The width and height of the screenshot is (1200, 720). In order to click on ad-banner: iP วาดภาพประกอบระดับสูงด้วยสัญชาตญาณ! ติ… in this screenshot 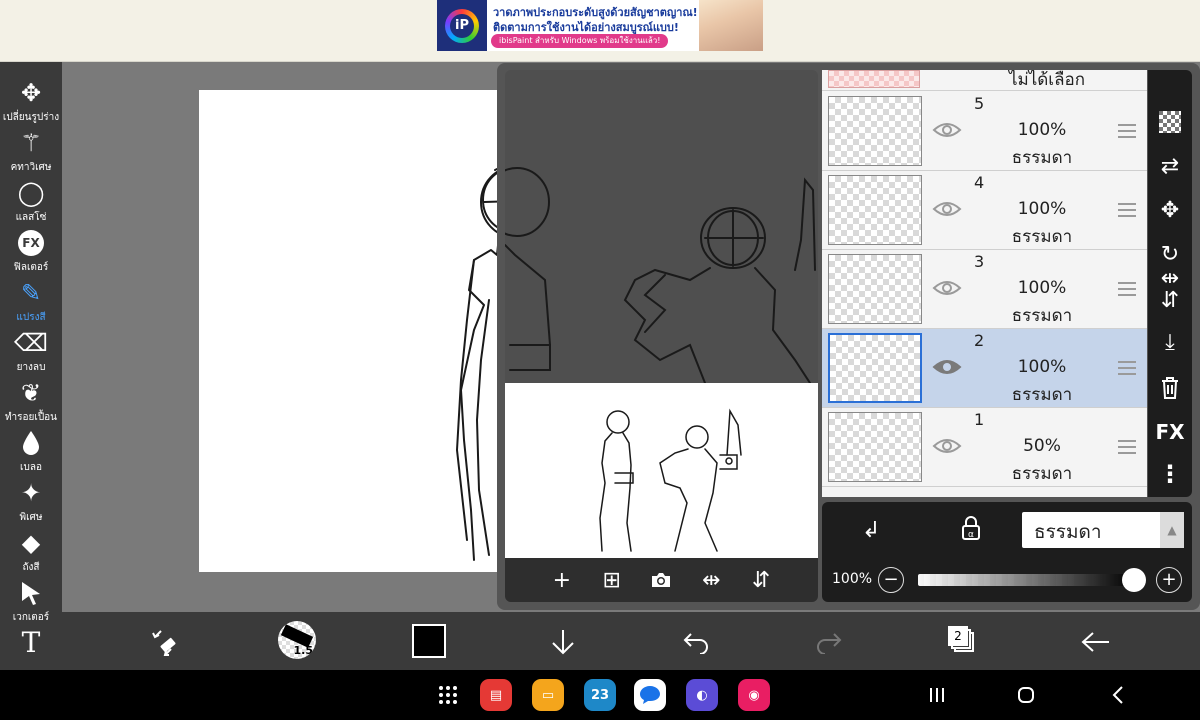, I will do `click(600, 25)`.